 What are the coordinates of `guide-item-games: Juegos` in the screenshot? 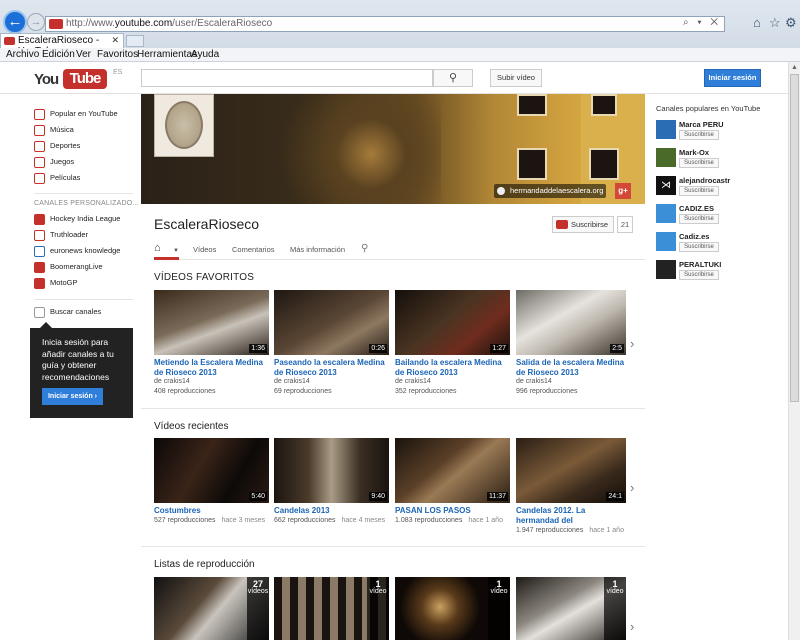 It's located at (84, 163).